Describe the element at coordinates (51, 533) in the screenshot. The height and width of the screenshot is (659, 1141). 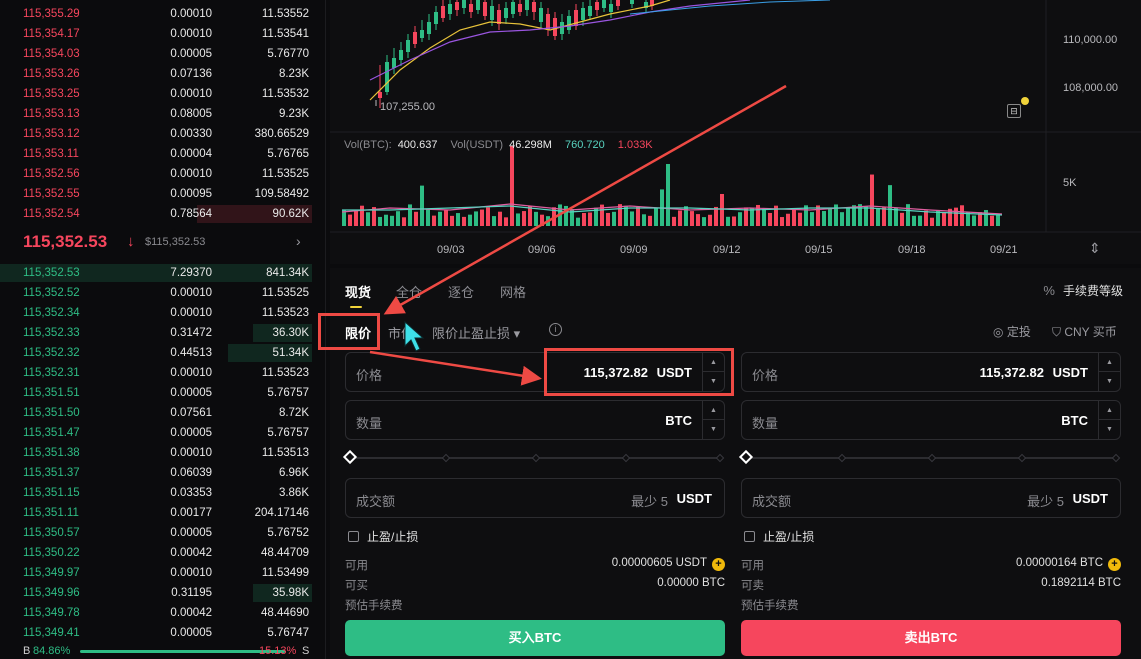
I see `bid-price: 115,350.57` at that location.